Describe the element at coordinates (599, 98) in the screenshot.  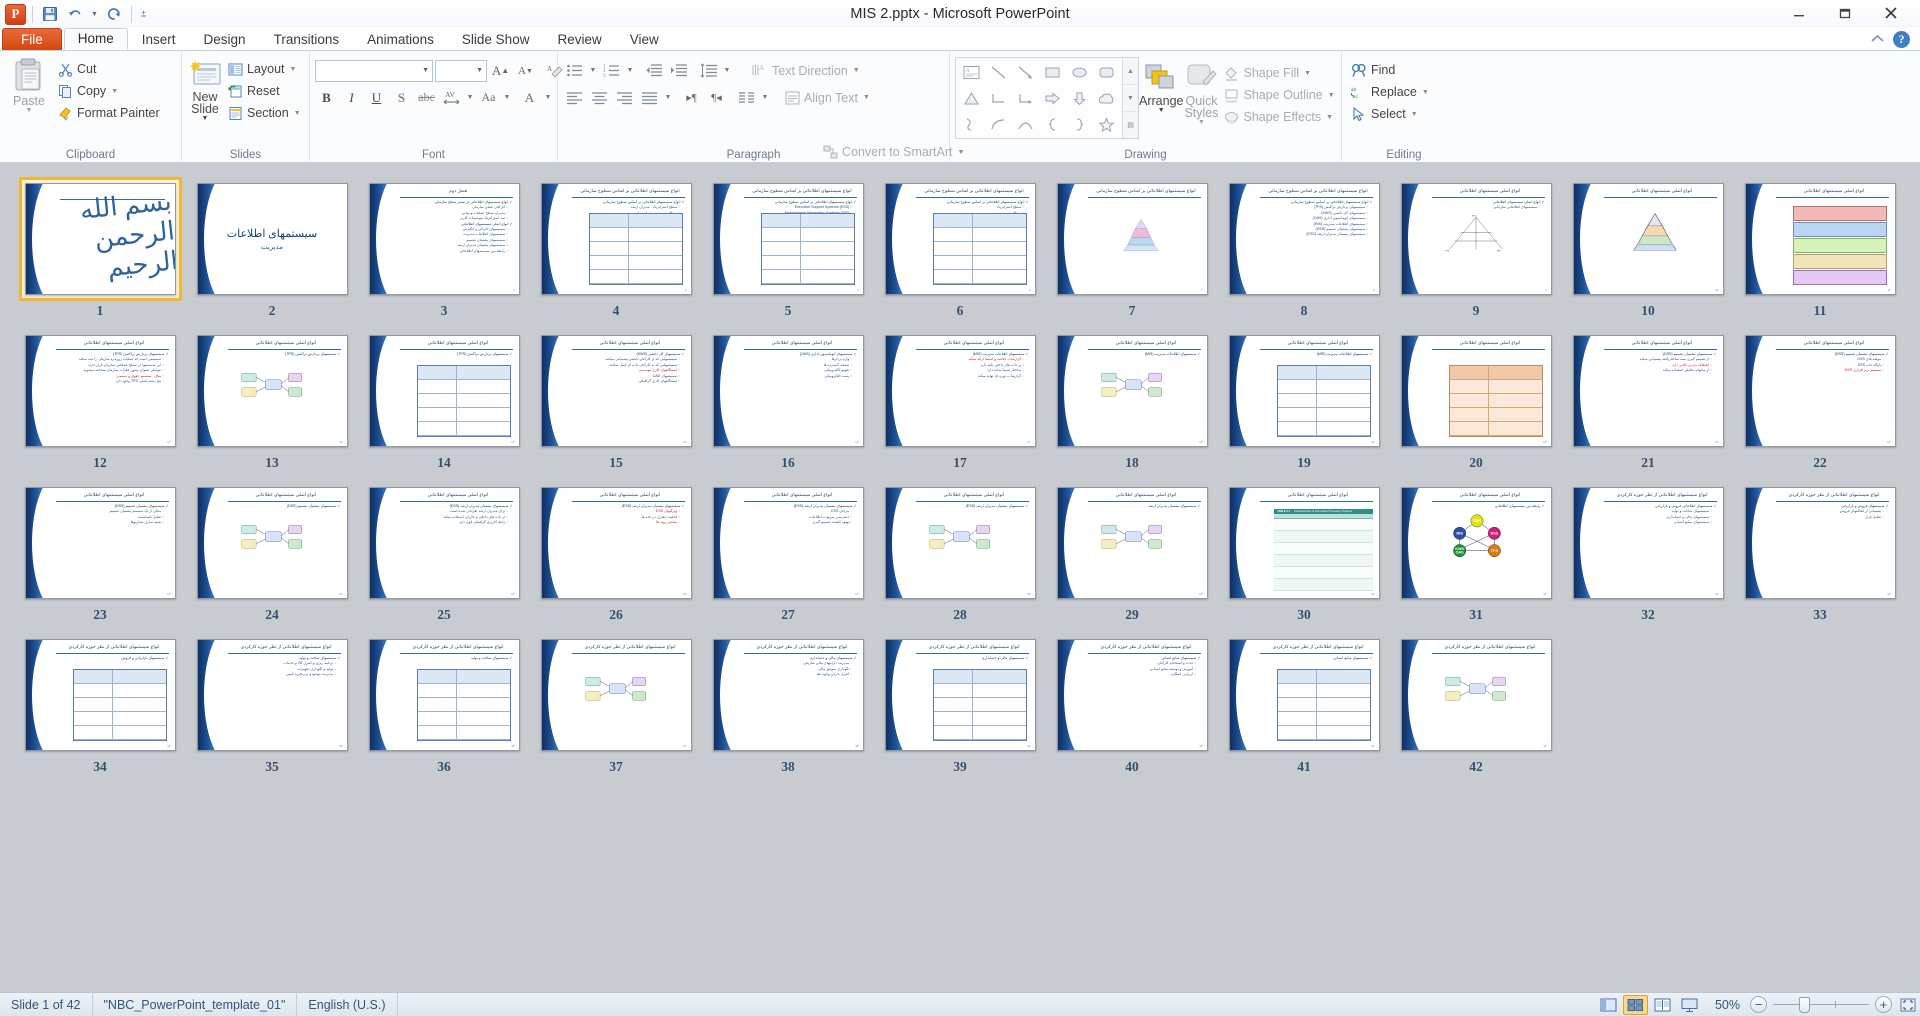
I see `align-center-icon` at that location.